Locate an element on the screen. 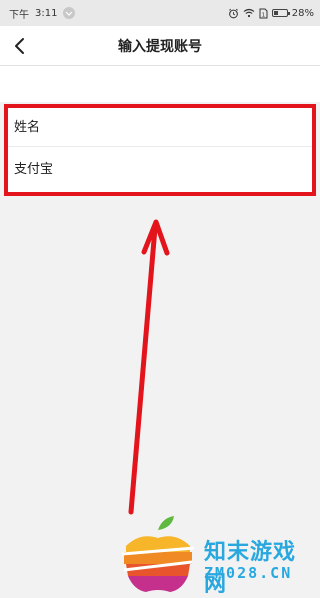 The image size is (320, 598). apple-logo-icon is located at coordinates (158, 554).